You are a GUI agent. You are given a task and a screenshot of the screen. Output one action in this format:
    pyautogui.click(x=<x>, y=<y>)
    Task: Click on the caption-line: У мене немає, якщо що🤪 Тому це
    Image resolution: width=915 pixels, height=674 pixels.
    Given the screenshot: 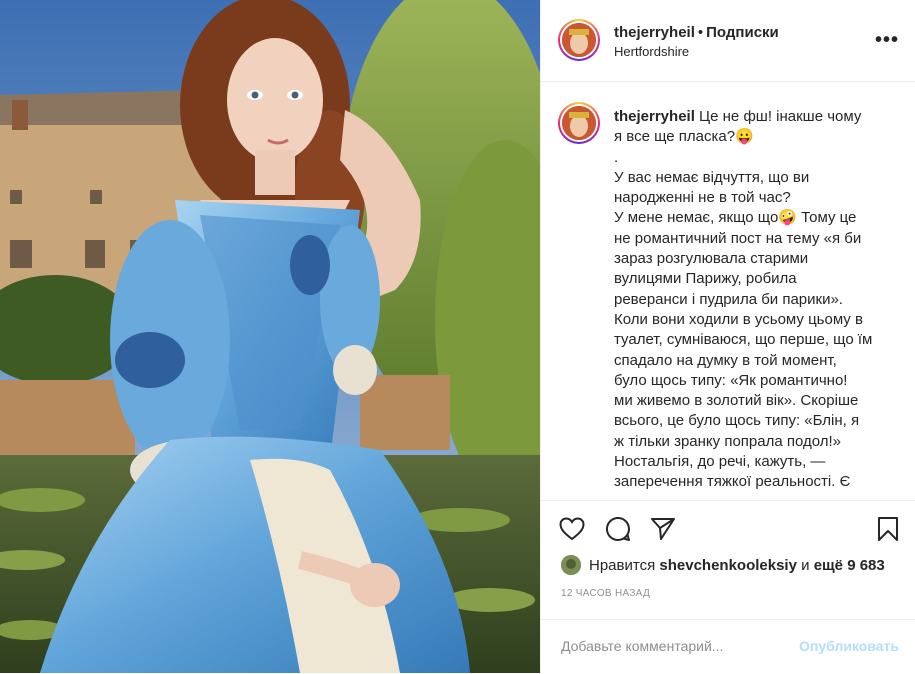 What is the action you would take?
    pyautogui.click(x=735, y=218)
    